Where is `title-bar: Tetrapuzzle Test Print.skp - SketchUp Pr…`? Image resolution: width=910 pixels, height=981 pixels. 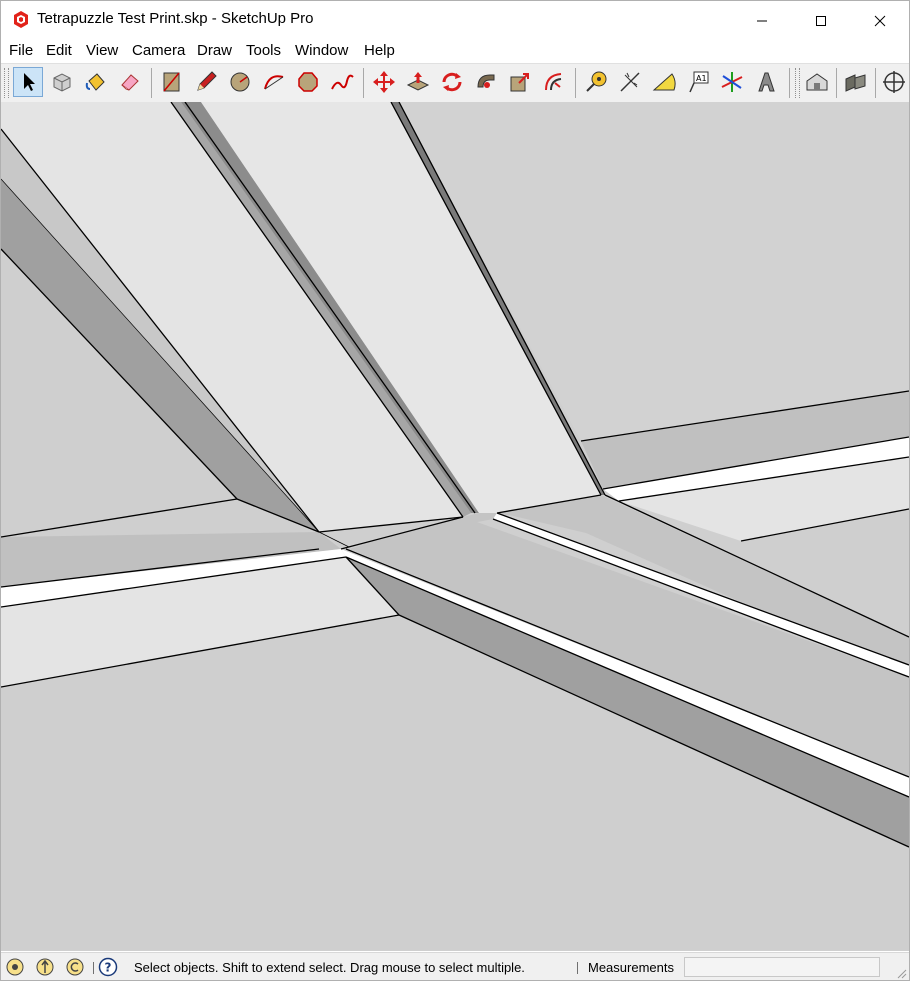
title-bar: Tetrapuzzle Test Print.skp - SketchUp Pr… is located at coordinates (455, 20).